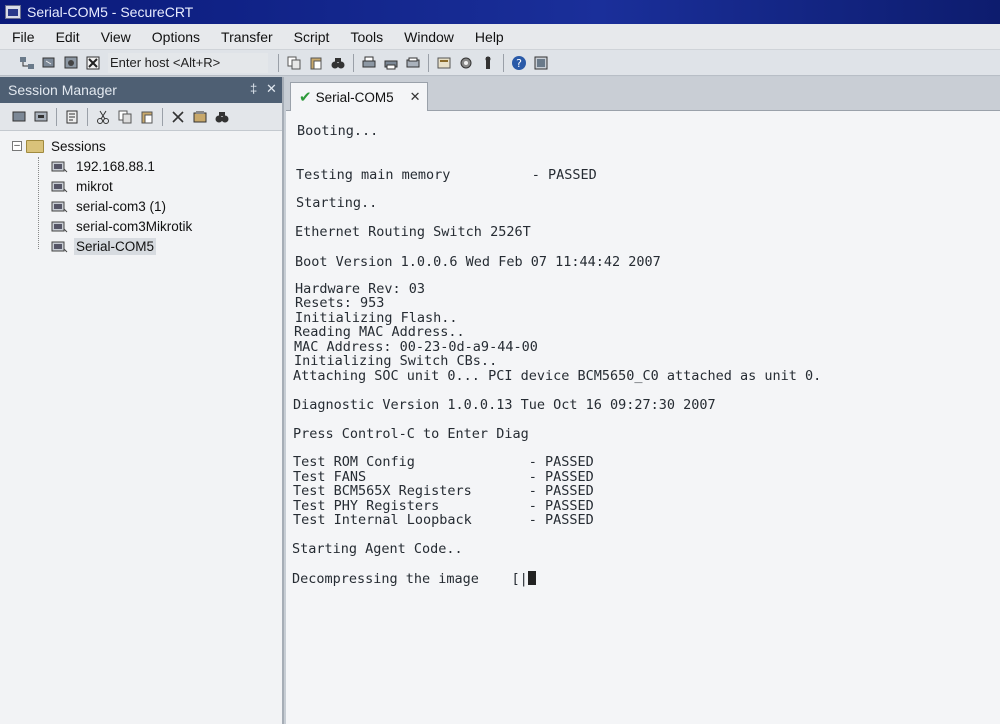 This screenshot has width=1000, height=724. What do you see at coordinates (114, 37) in the screenshot?
I see `menu-view: View` at bounding box center [114, 37].